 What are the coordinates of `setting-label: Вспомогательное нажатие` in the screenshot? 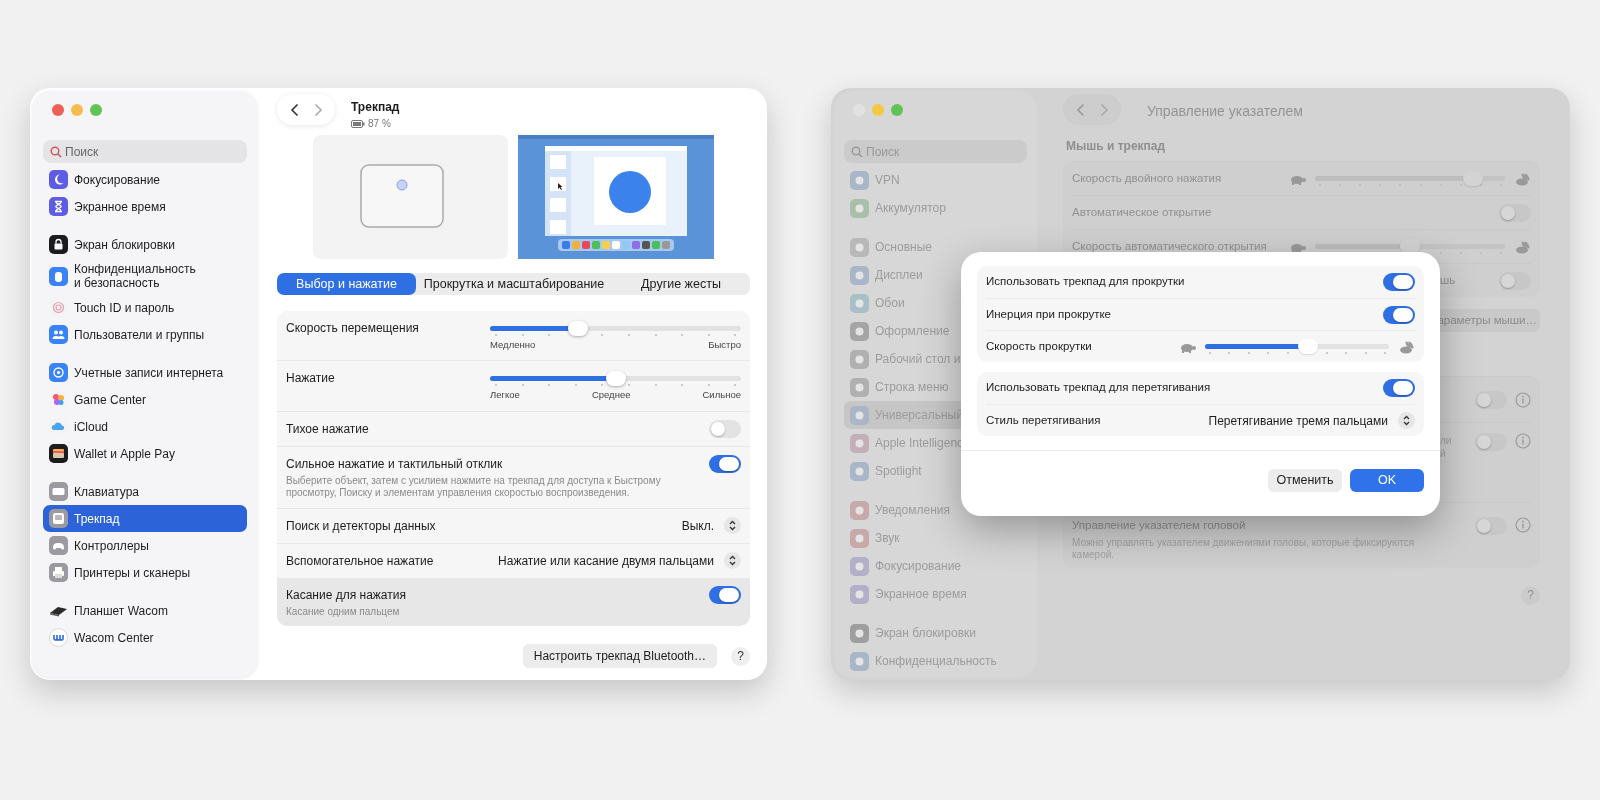 It's located at (360, 561).